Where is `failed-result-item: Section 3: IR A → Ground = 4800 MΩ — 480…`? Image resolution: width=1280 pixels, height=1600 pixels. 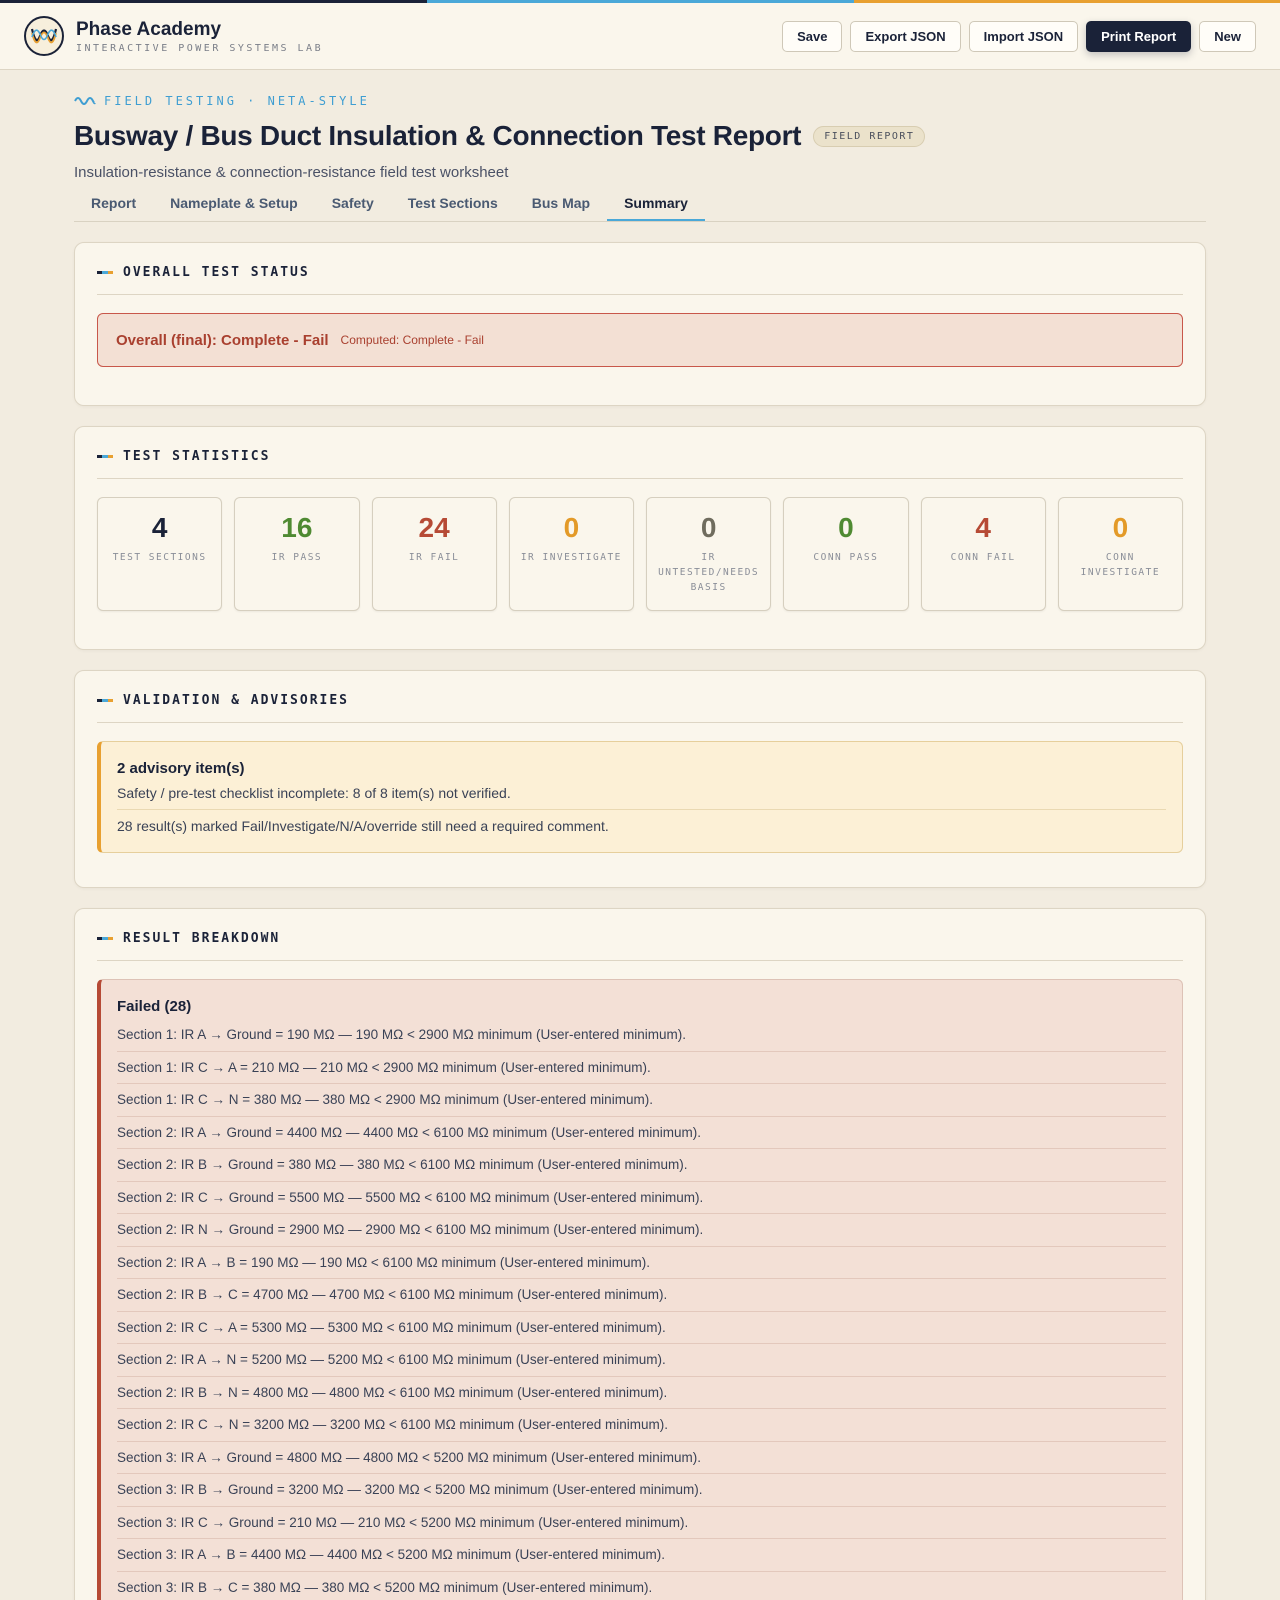 failed-result-item: Section 3: IR A → Ground = 4800 MΩ — 480… is located at coordinates (641, 1458).